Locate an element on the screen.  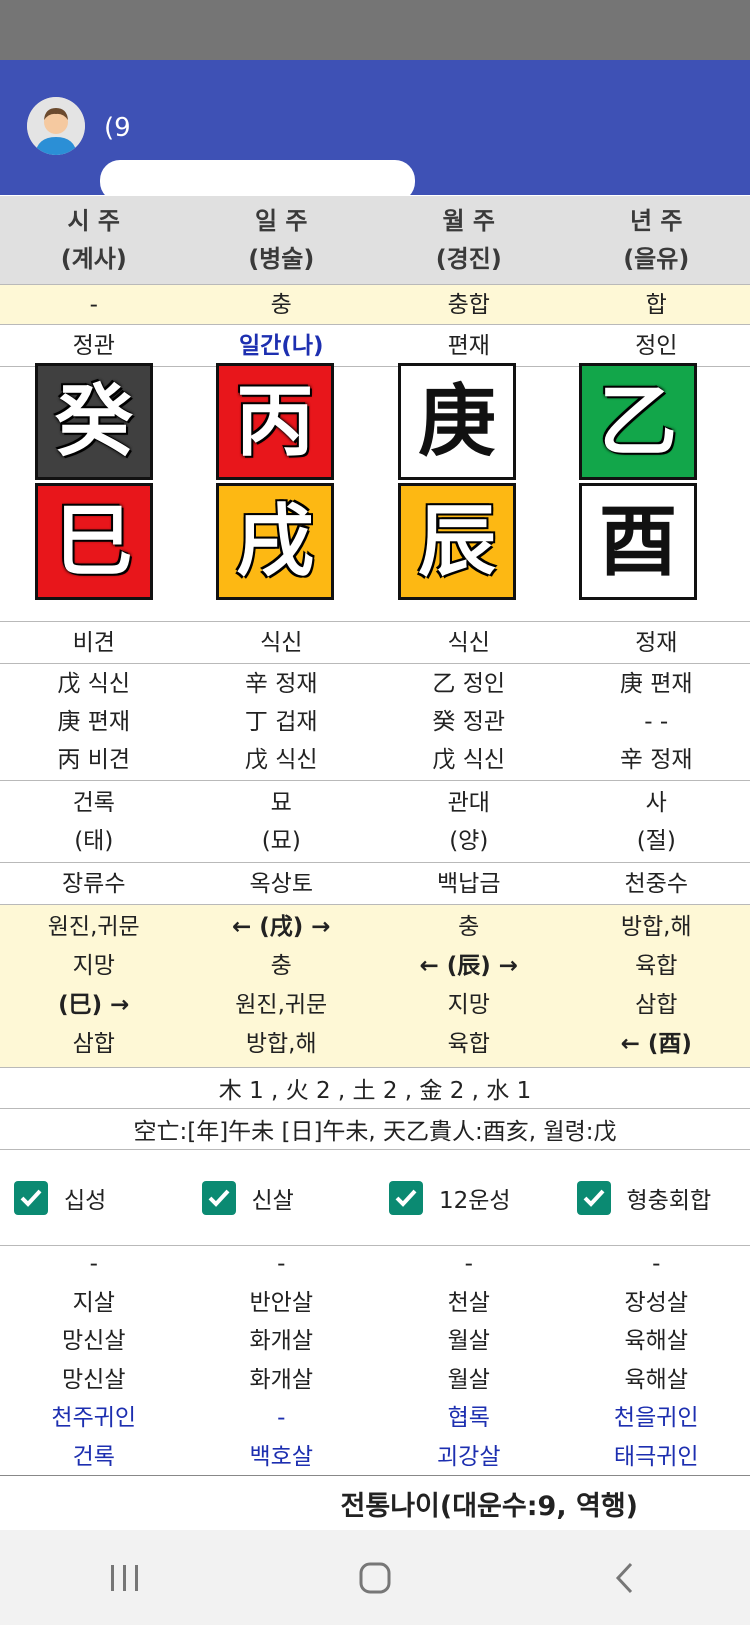
profile-name: (9 is located at coordinates (117, 128).